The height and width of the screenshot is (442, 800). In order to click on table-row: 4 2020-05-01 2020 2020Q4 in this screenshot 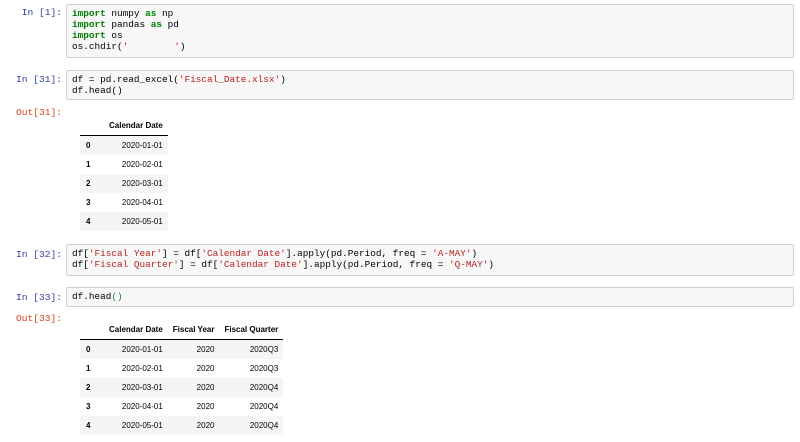, I will do `click(182, 425)`.